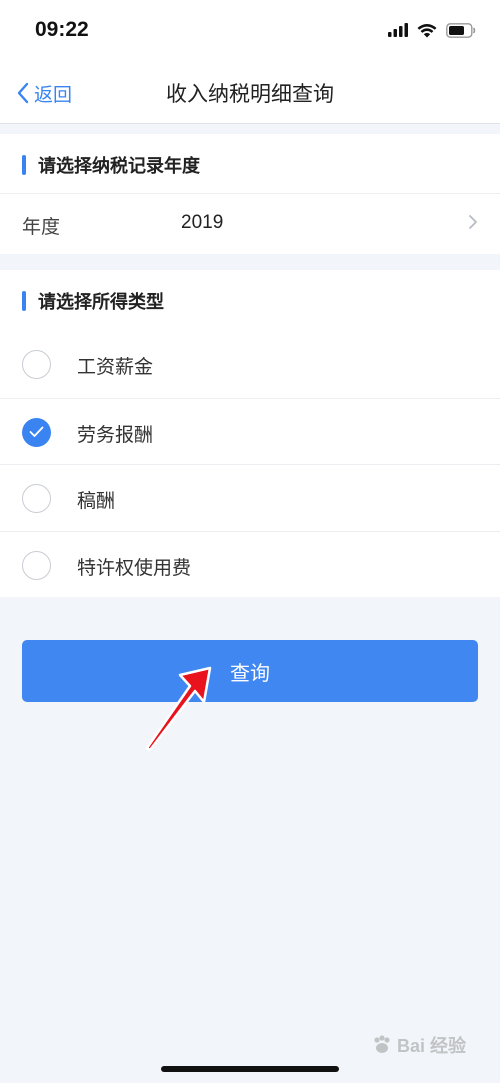 Image resolution: width=500 pixels, height=1083 pixels. What do you see at coordinates (41, 227) in the screenshot?
I see `year-label: 年度` at bounding box center [41, 227].